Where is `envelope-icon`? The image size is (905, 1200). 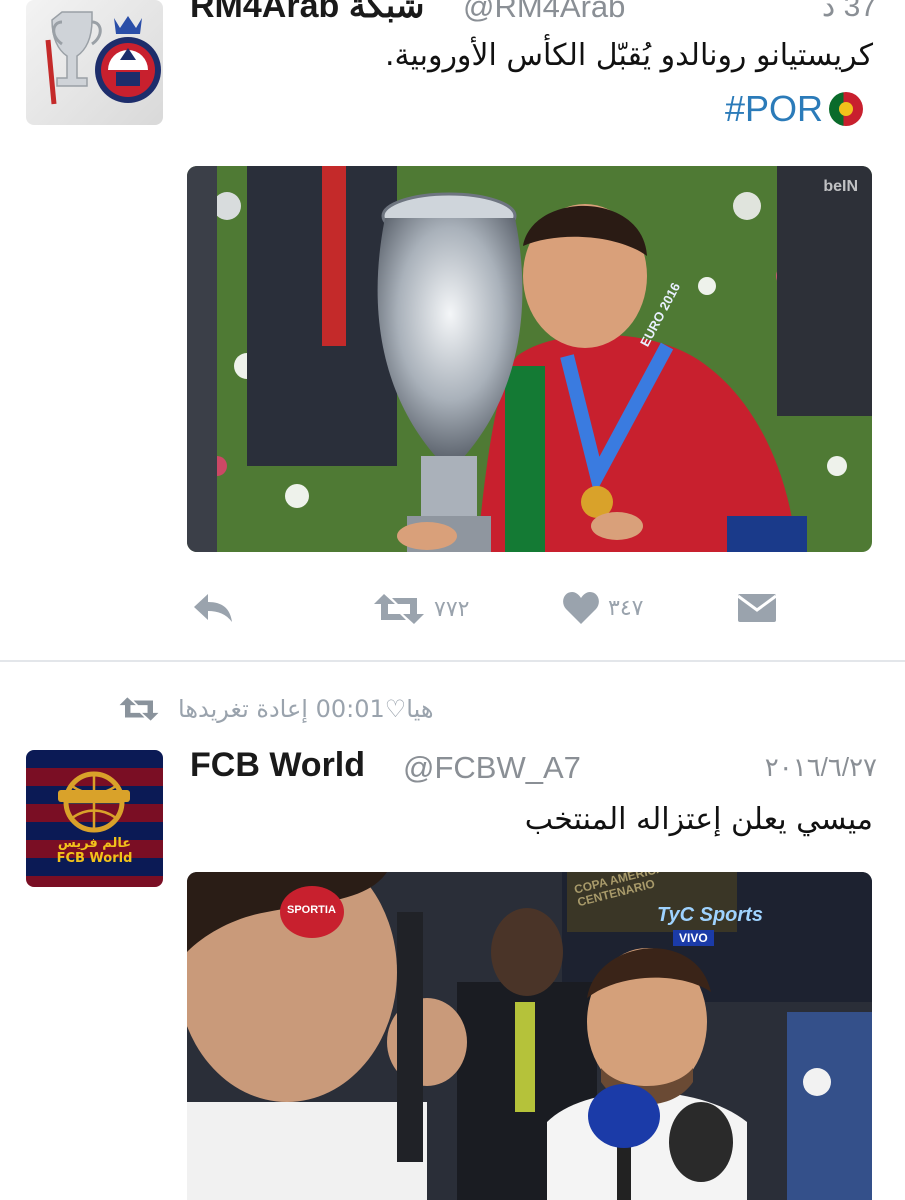
envelope-icon is located at coordinates (757, 608).